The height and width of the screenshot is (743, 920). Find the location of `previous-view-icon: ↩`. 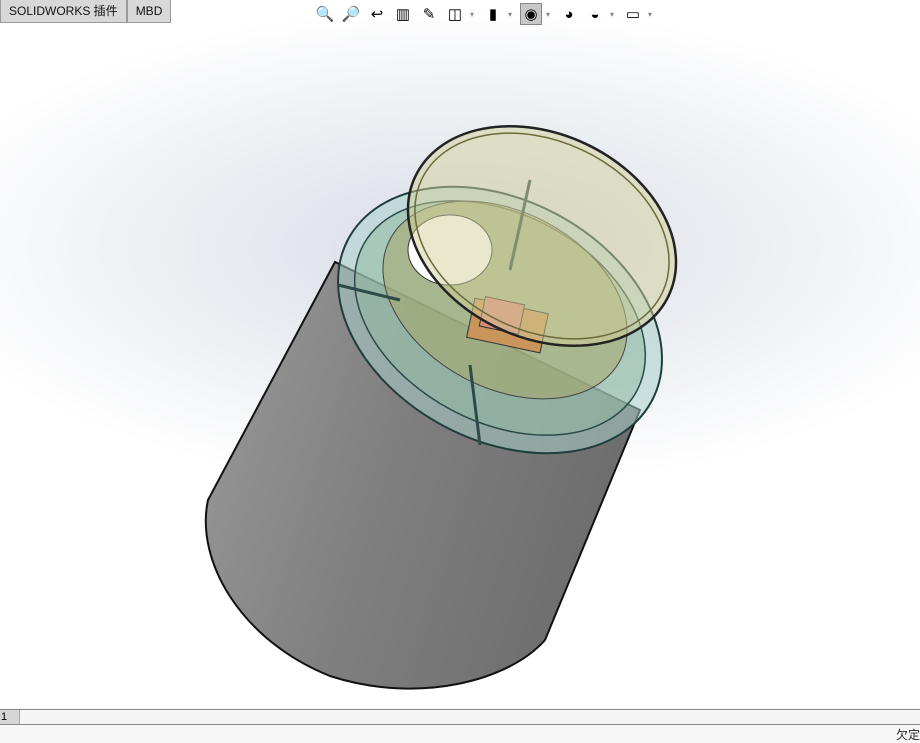

previous-view-icon: ↩ is located at coordinates (377, 14).